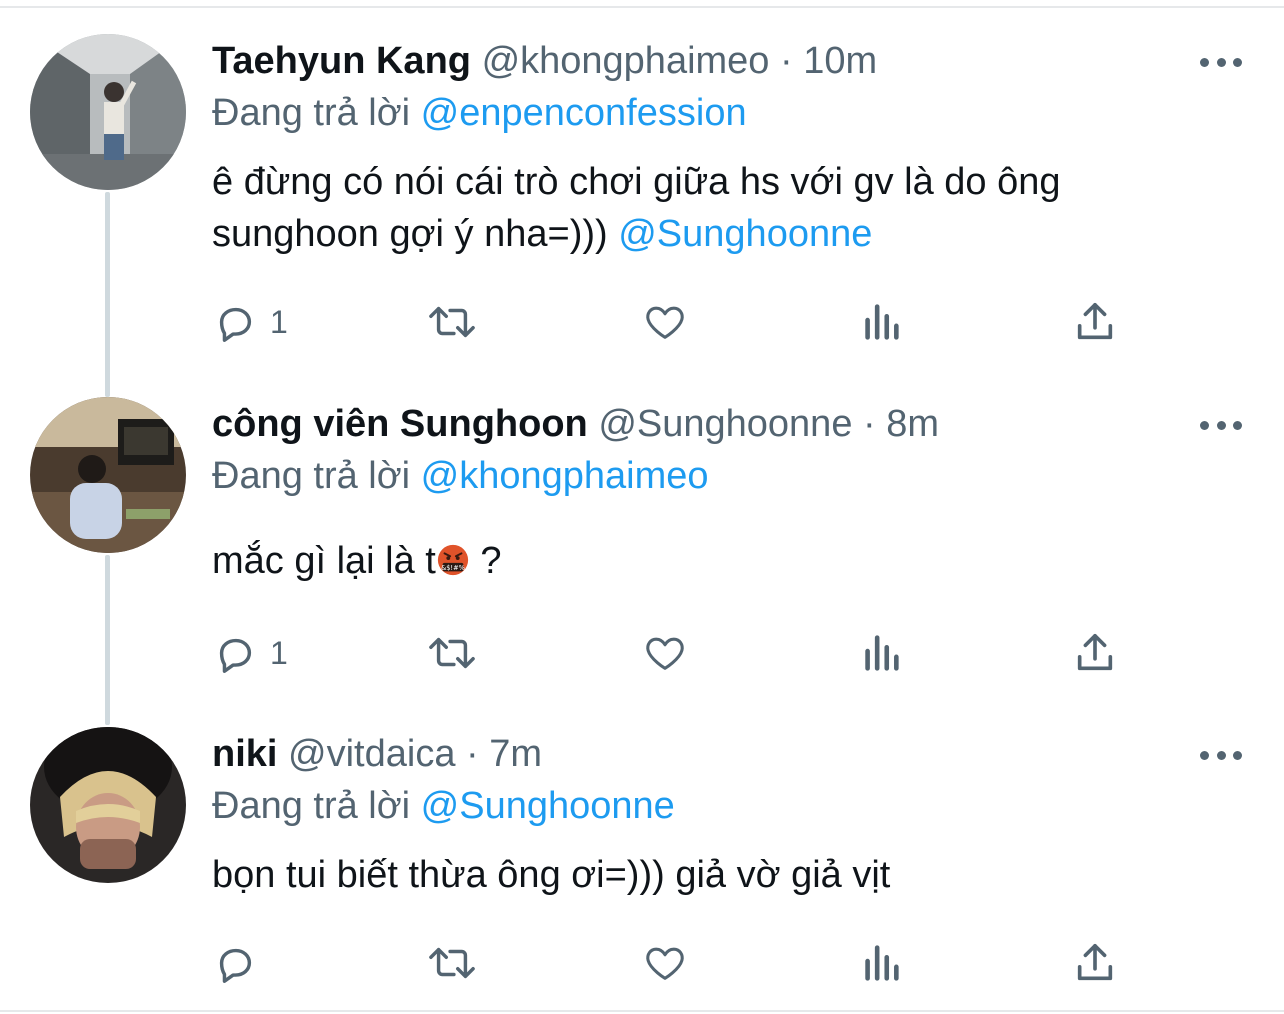 This screenshot has height=1014, width=1284. I want to click on display-name: niki, so click(244, 754).